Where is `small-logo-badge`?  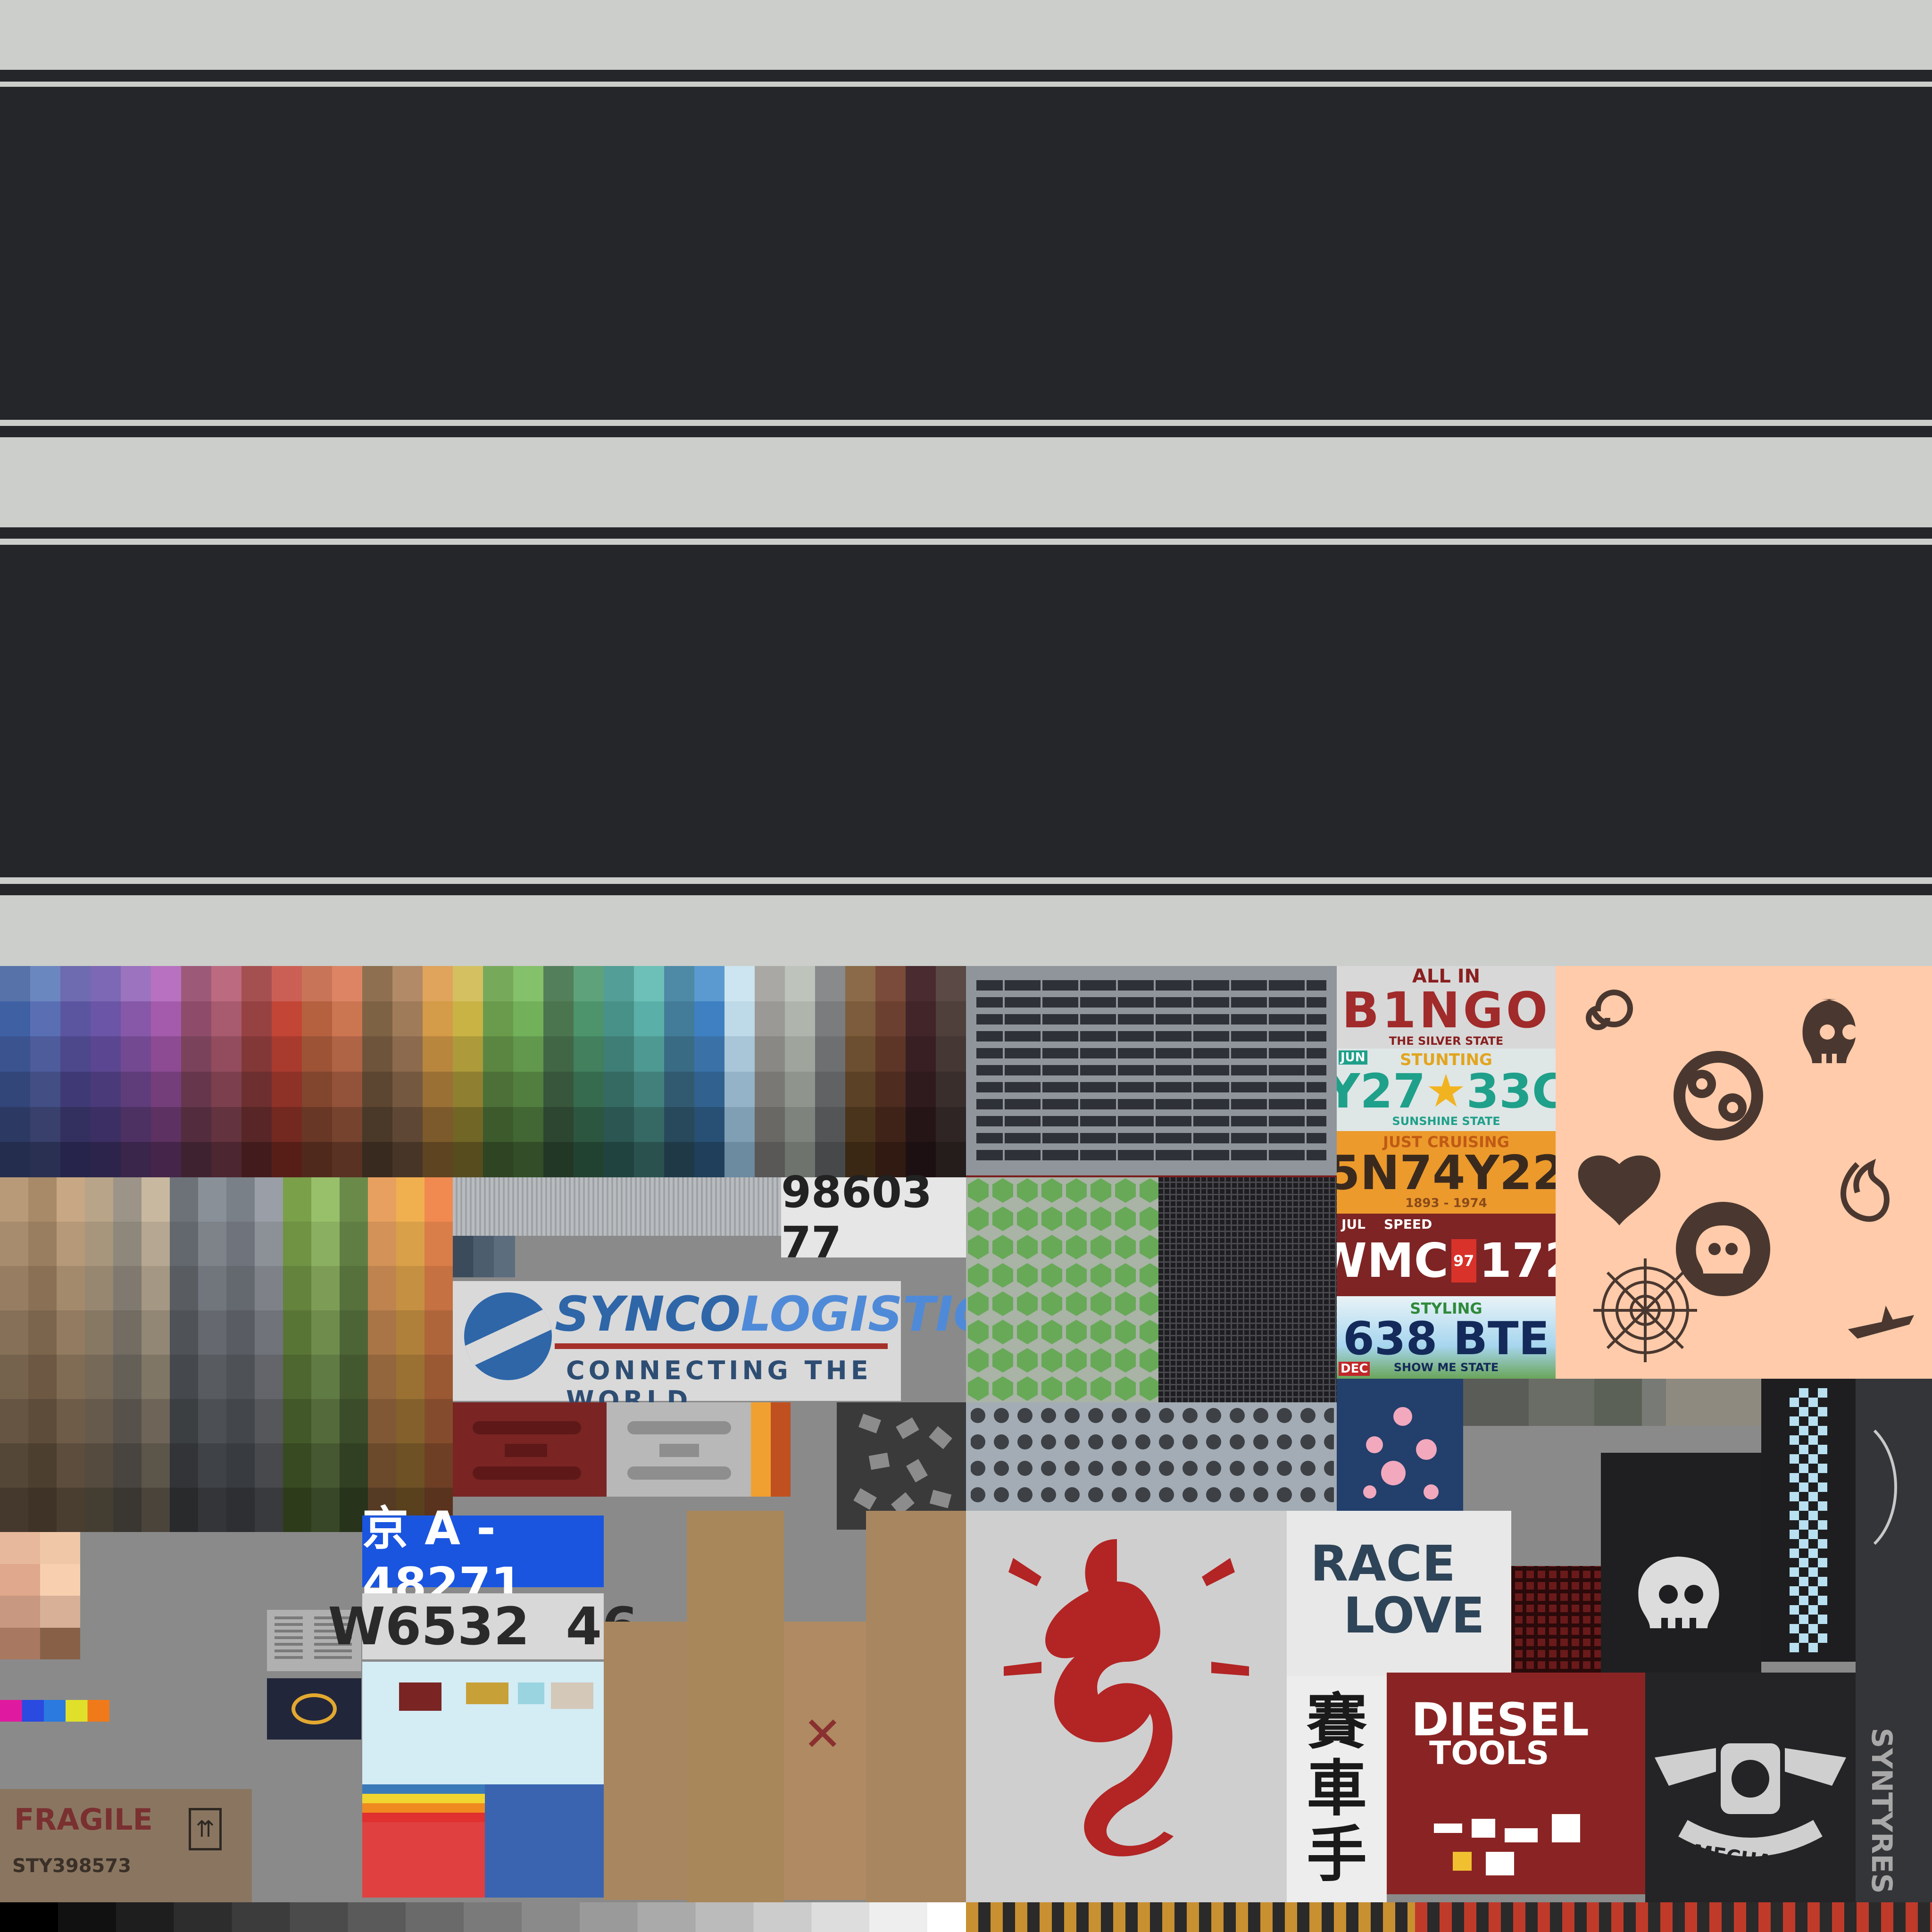 small-logo-badge is located at coordinates (314, 1709).